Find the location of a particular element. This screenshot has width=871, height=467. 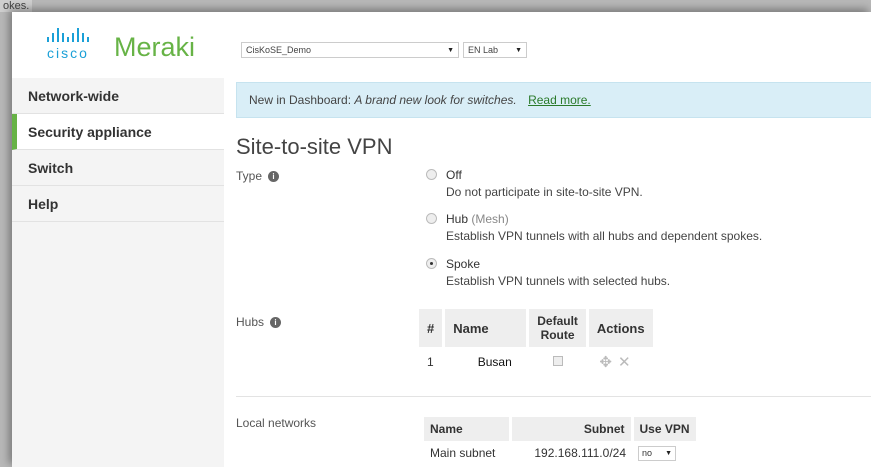

local-networks-label: Local networks is located at coordinates (276, 423).